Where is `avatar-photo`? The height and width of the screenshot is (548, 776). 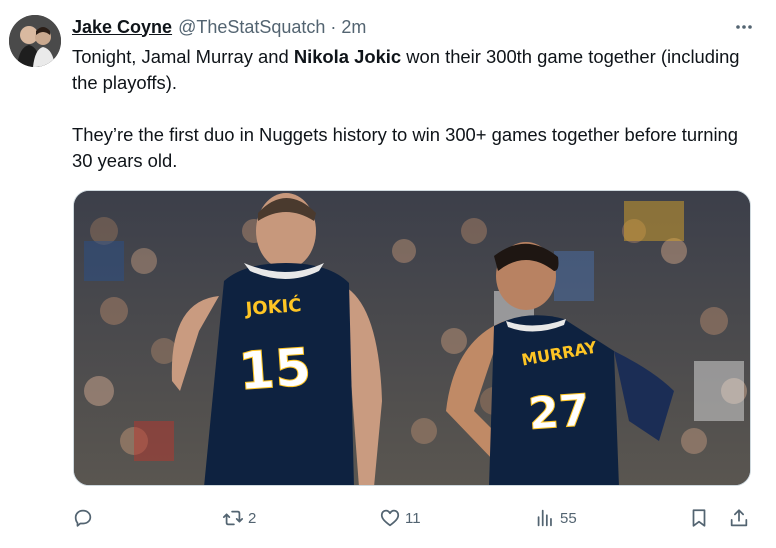
avatar-photo is located at coordinates (35, 41).